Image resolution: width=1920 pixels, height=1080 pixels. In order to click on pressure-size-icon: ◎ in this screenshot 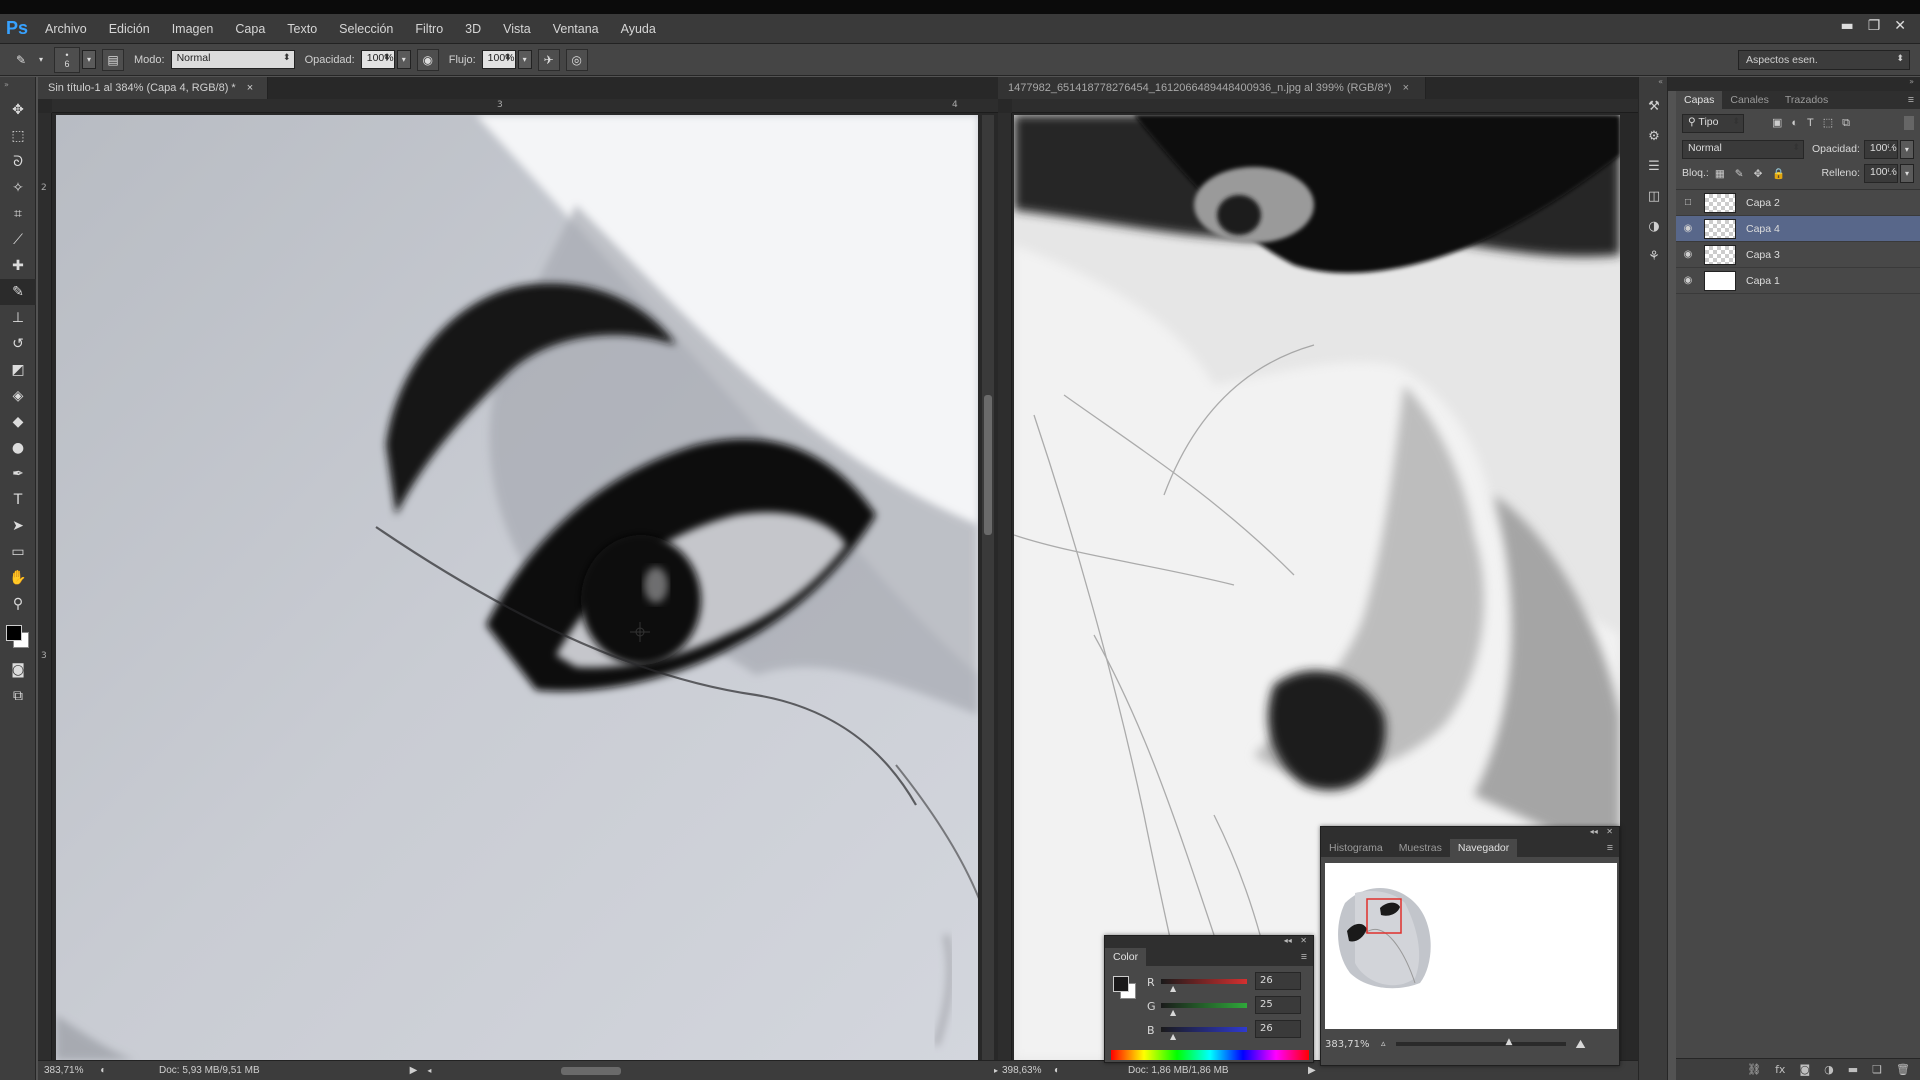, I will do `click(576, 59)`.